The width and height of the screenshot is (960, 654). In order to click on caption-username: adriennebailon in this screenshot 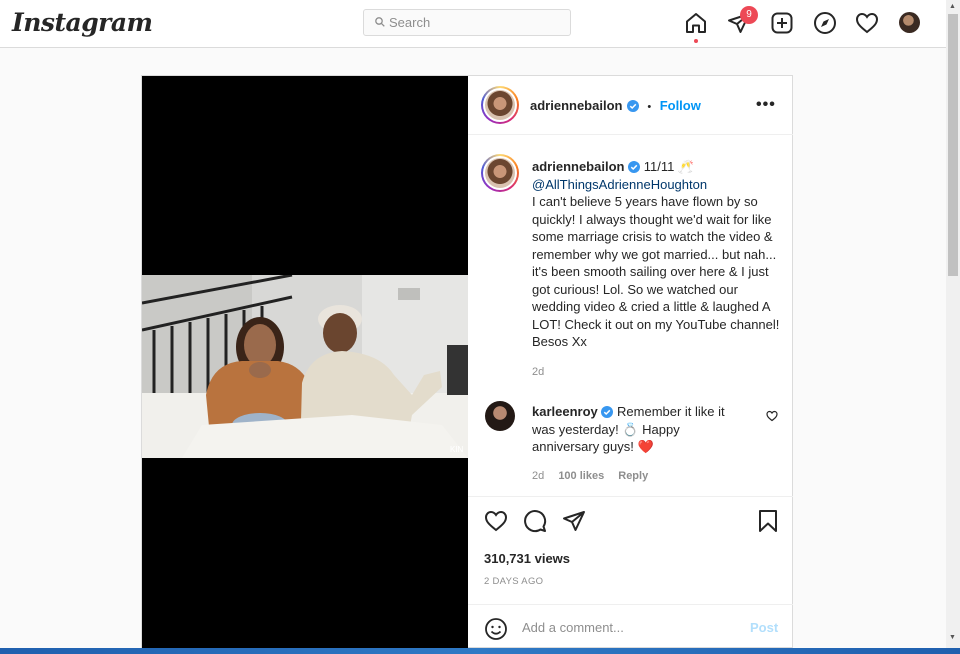, I will do `click(578, 166)`.